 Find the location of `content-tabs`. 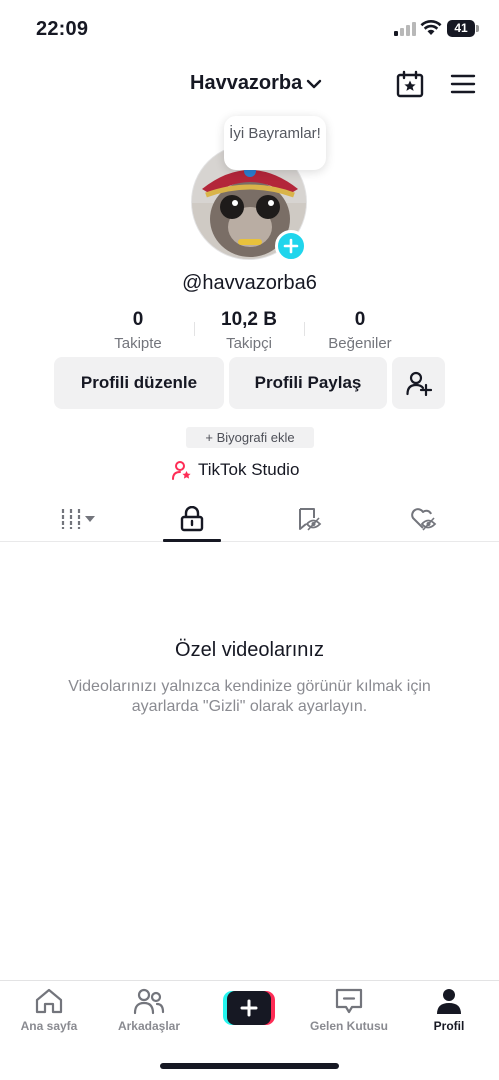

content-tabs is located at coordinates (249, 519).